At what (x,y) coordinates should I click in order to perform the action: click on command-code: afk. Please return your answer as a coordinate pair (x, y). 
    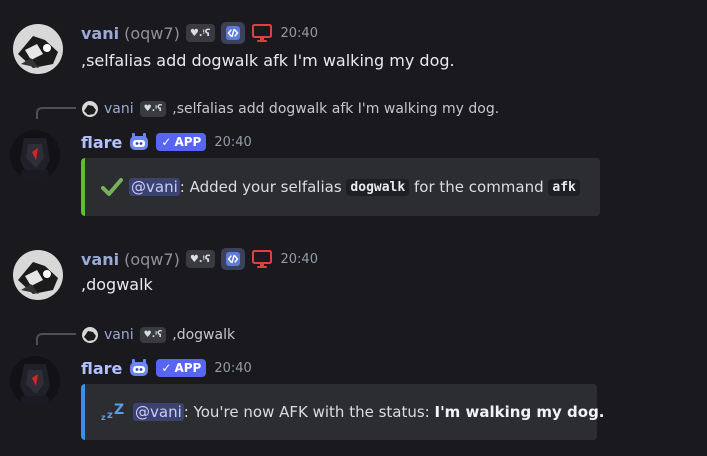
    Looking at the image, I should click on (564, 187).